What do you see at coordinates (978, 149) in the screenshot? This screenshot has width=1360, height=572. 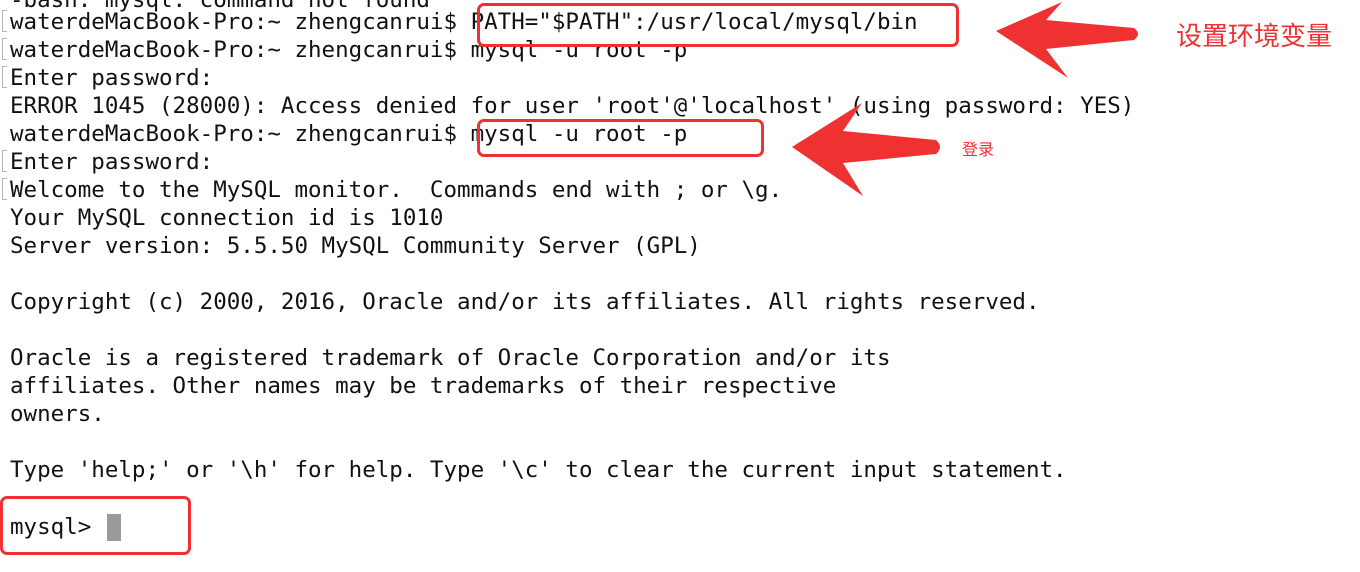 I see `login-annotation: 登录` at bounding box center [978, 149].